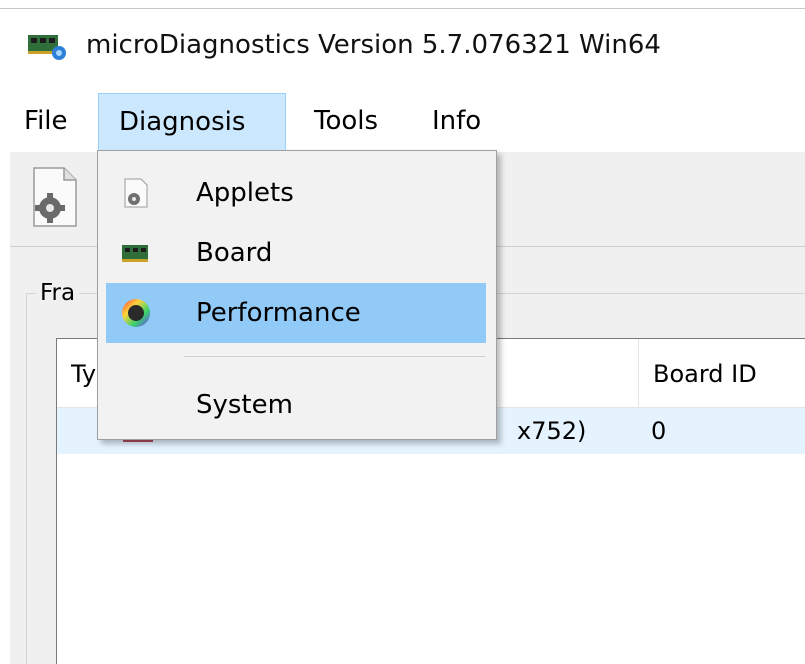  I want to click on menu-item-label: Board, so click(234, 253).